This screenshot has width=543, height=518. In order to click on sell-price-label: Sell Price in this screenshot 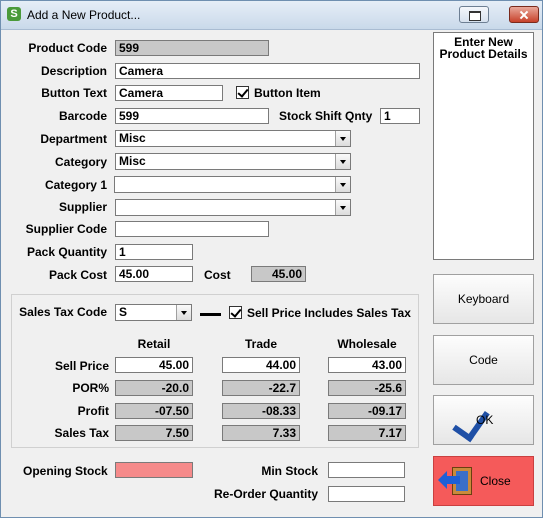, I will do `click(81, 366)`.